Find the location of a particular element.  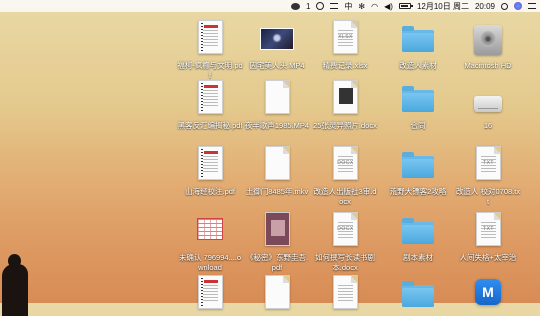

desktop-icon-label: 荒野大镖客2攻略 is located at coordinates (418, 191).